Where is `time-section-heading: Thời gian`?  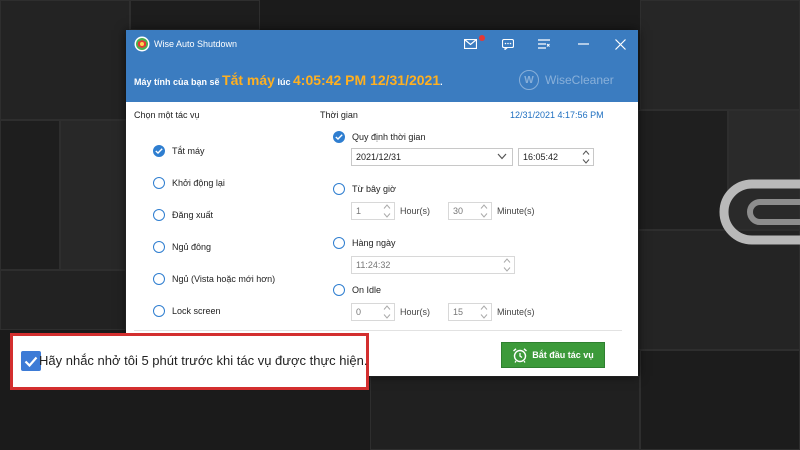
time-section-heading: Thời gian is located at coordinates (339, 115).